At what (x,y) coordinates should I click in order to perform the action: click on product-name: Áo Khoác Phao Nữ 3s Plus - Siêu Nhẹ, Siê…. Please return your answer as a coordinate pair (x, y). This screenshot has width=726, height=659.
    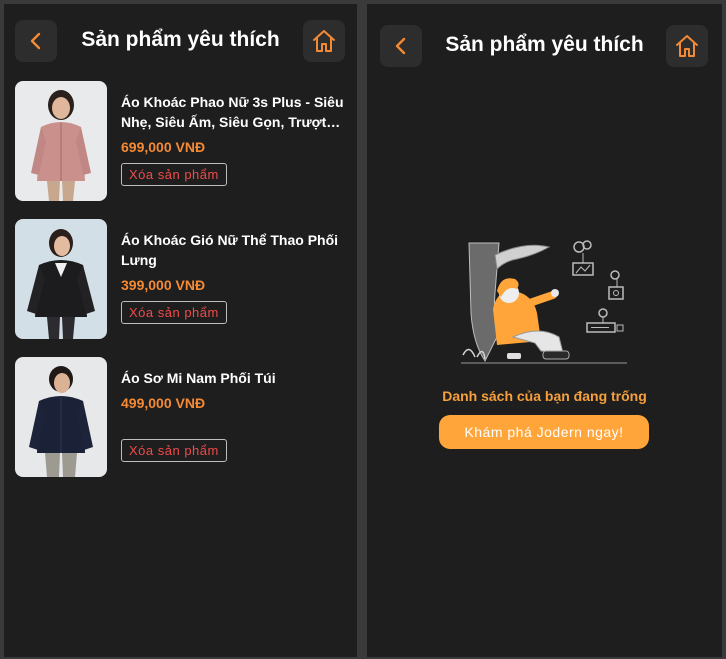
    Looking at the image, I should click on (235, 112).